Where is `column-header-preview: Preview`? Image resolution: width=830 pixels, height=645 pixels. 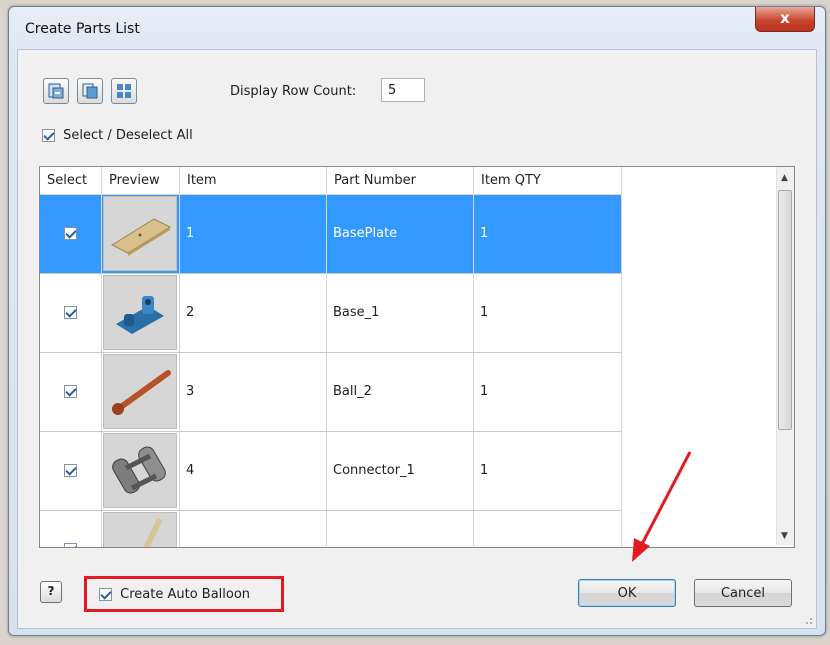
column-header-preview: Preview is located at coordinates (141, 180).